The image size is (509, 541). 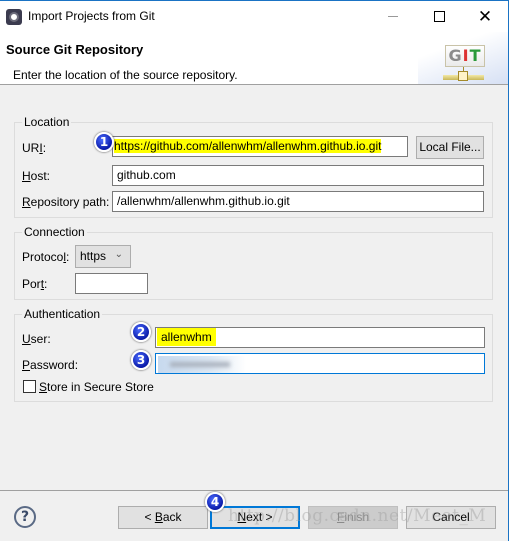 I want to click on maximize-button, so click(x=439, y=16).